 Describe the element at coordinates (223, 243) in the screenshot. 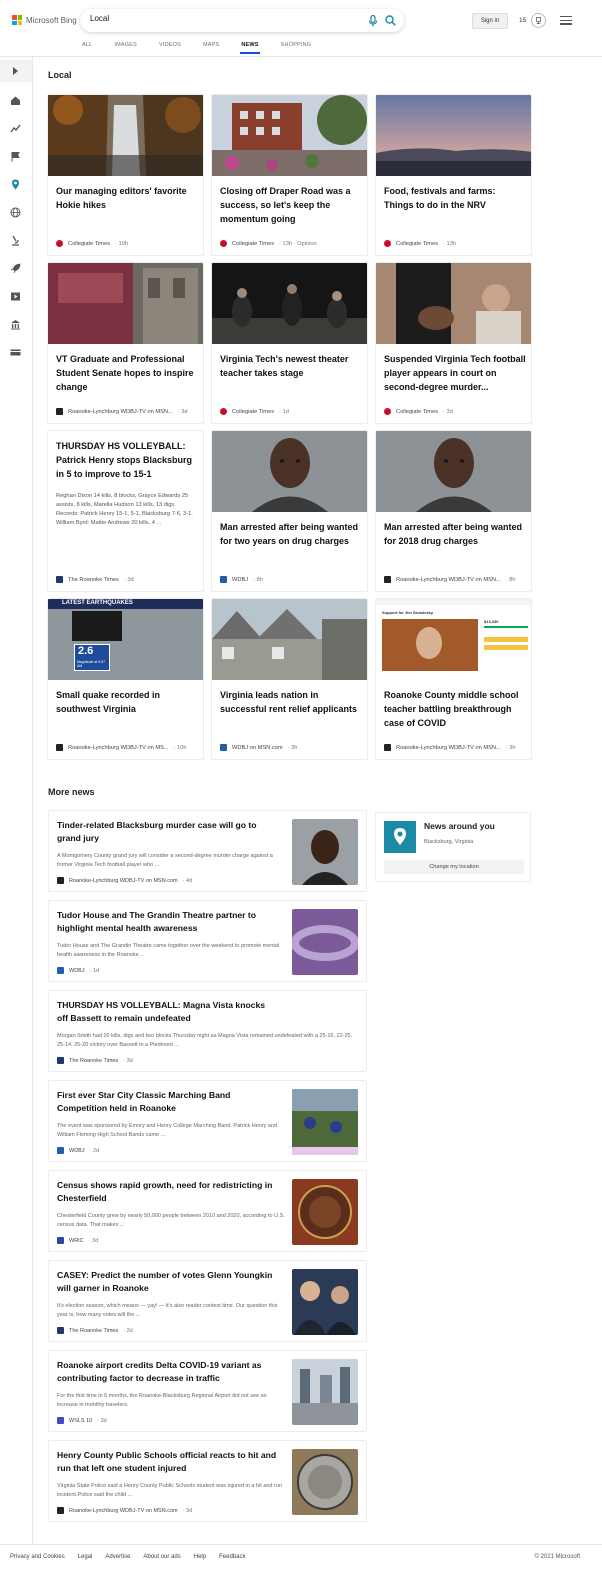

I see `collegiate-times-logo-icon` at that location.